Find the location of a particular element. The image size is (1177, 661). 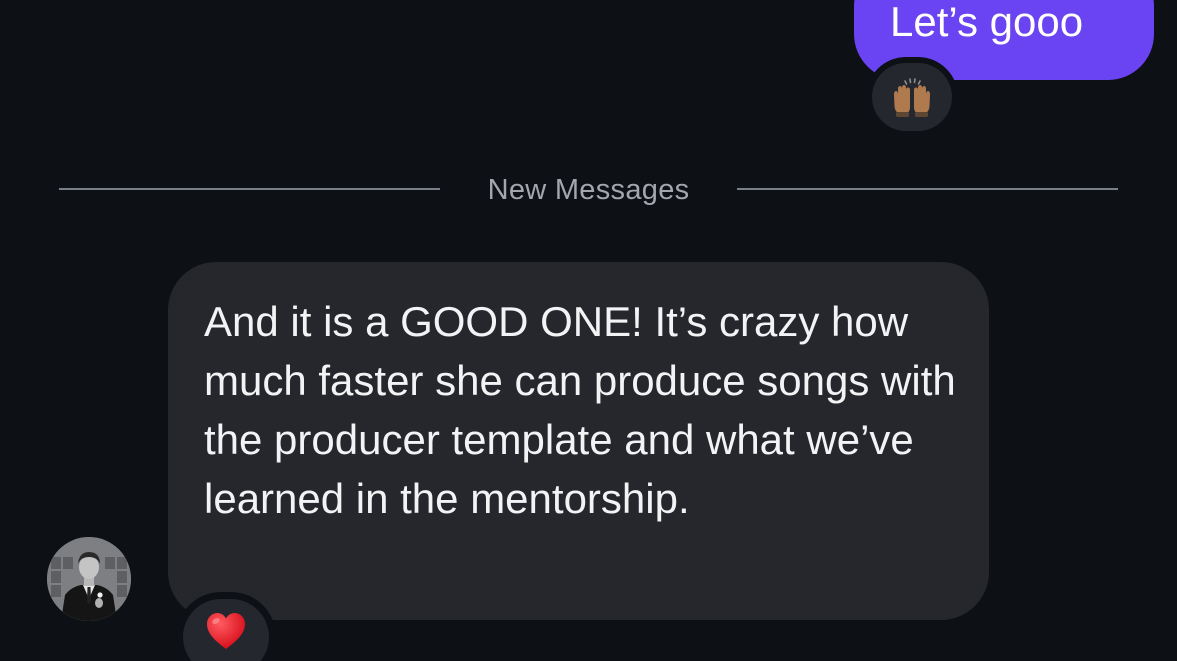

red-heart-icon is located at coordinates (226, 631).